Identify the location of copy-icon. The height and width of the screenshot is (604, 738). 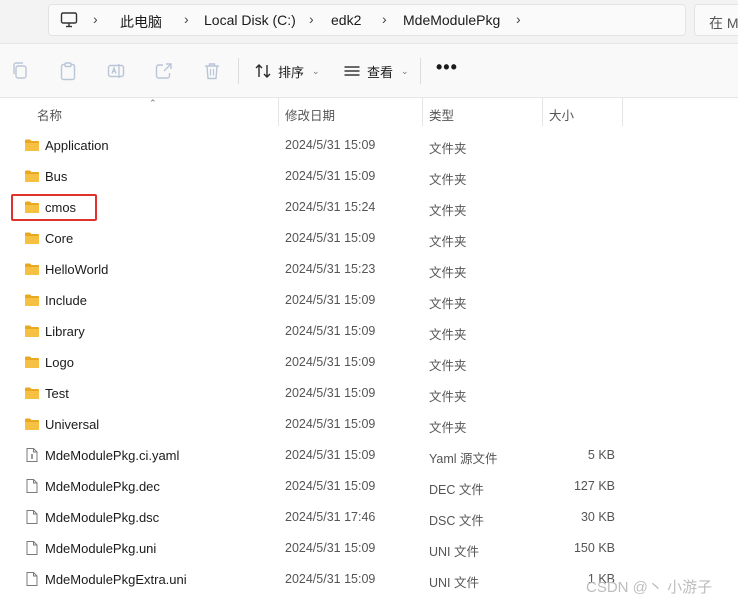
(20, 71).